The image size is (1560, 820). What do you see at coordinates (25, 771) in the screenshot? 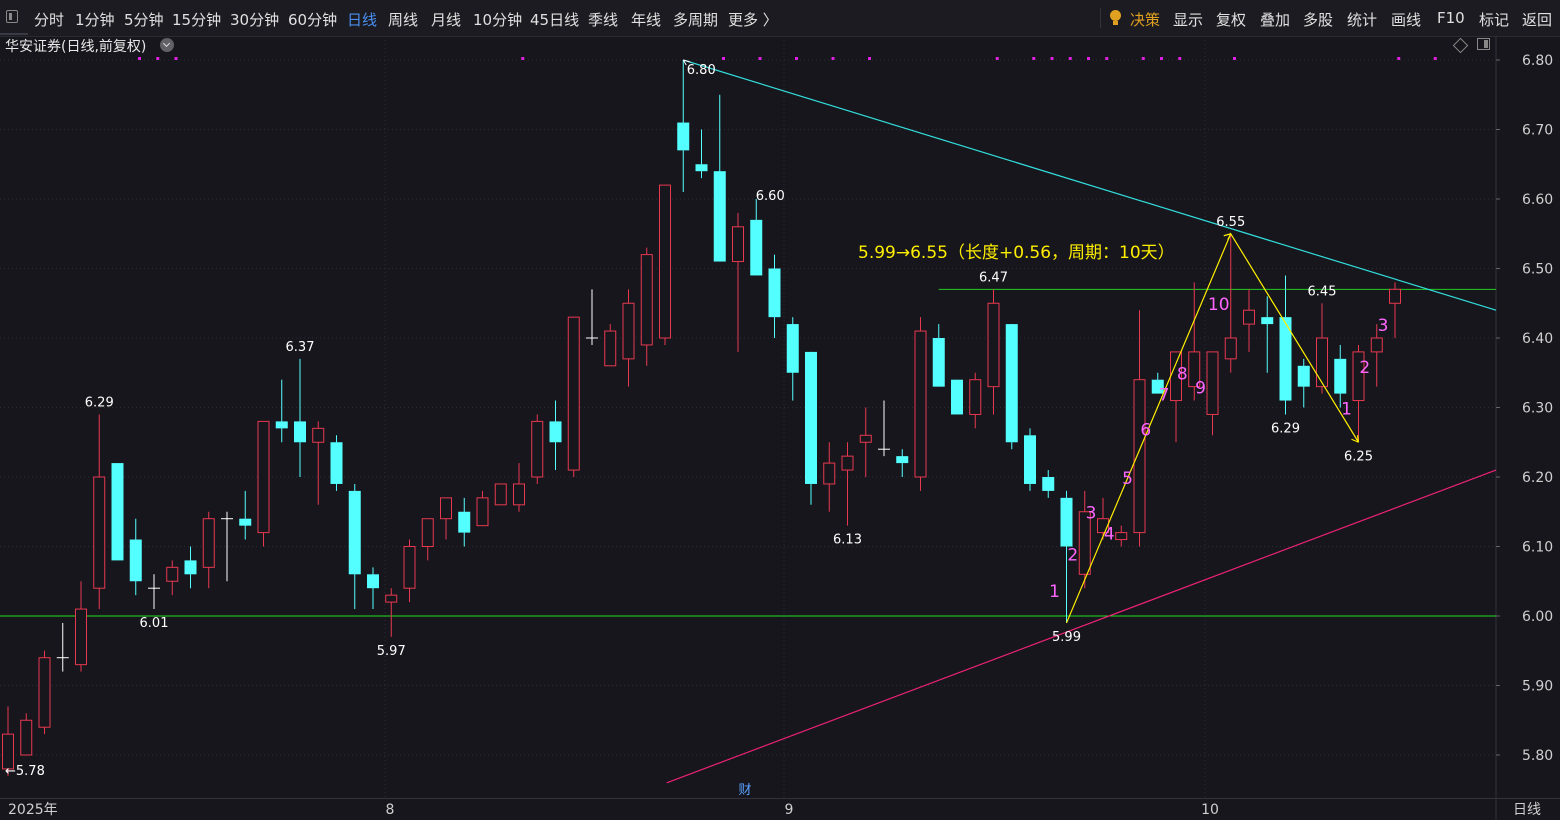
I see `price-label: ←5.78` at bounding box center [25, 771].